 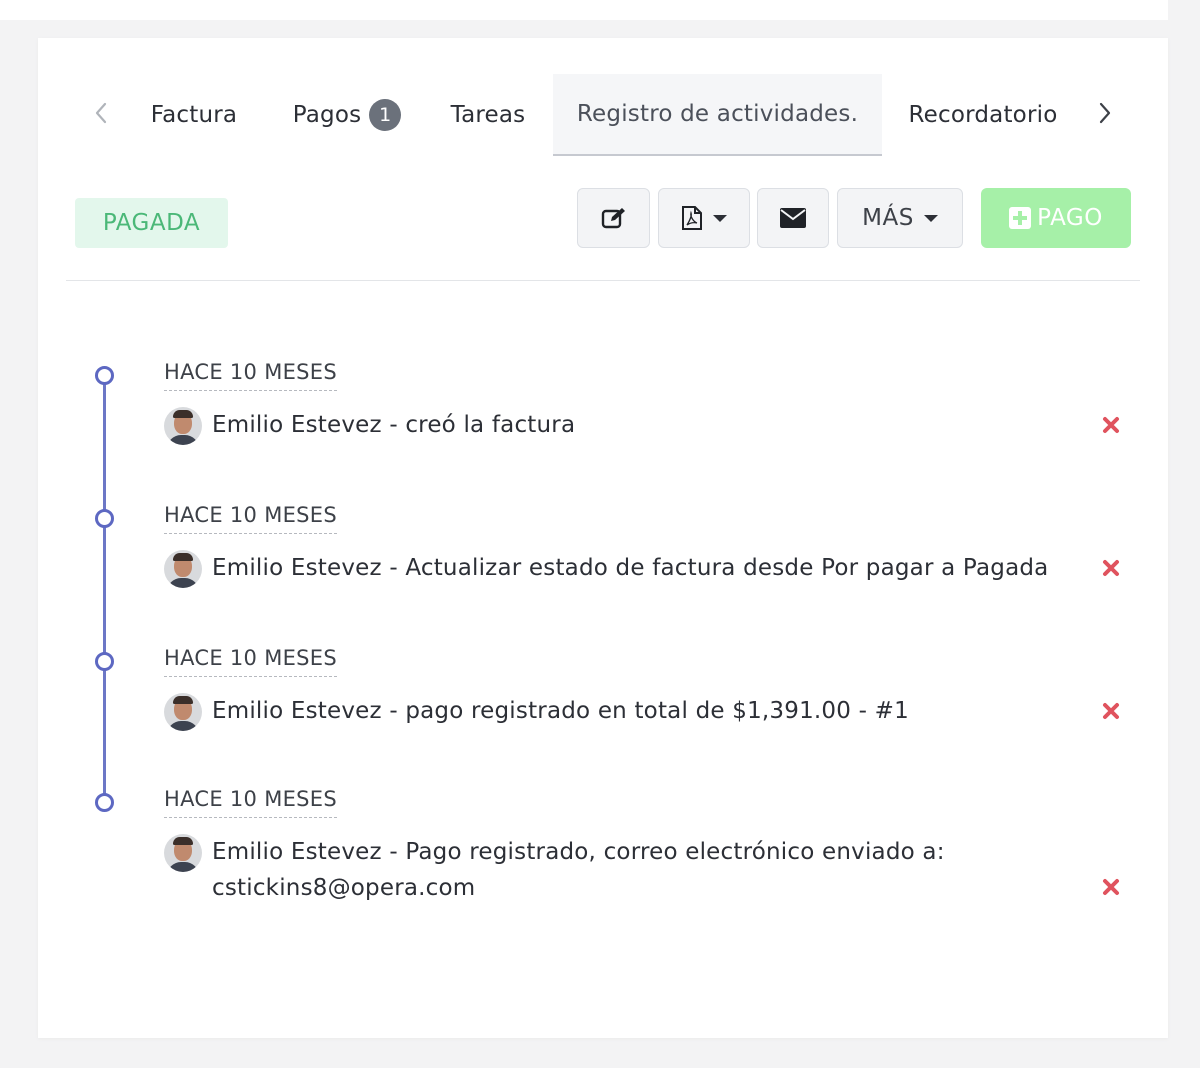 I want to click on entry-text-email: cstickins8@opera.com, so click(x=344, y=888).